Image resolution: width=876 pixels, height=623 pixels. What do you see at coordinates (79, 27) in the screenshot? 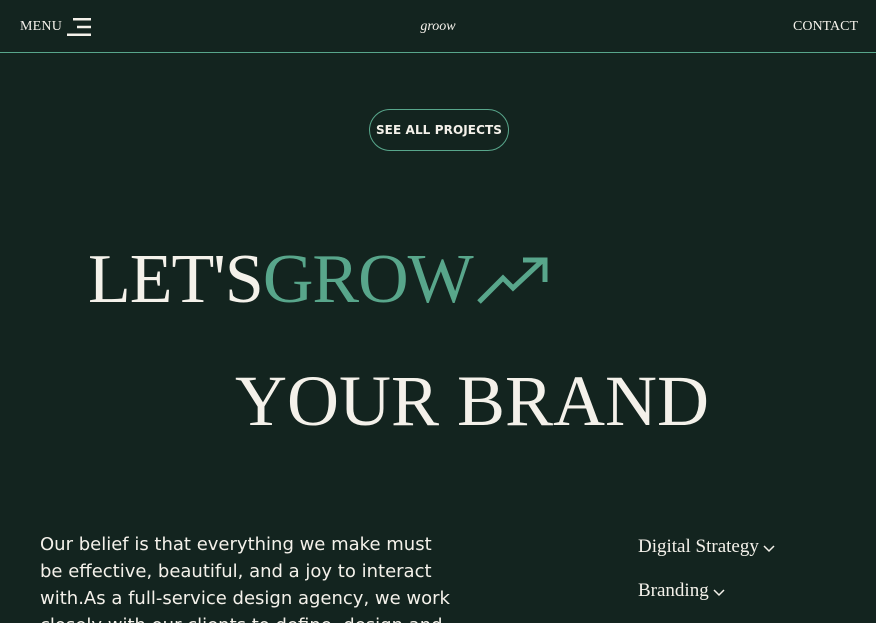
I see `hamburger-menu-icon` at bounding box center [79, 27].